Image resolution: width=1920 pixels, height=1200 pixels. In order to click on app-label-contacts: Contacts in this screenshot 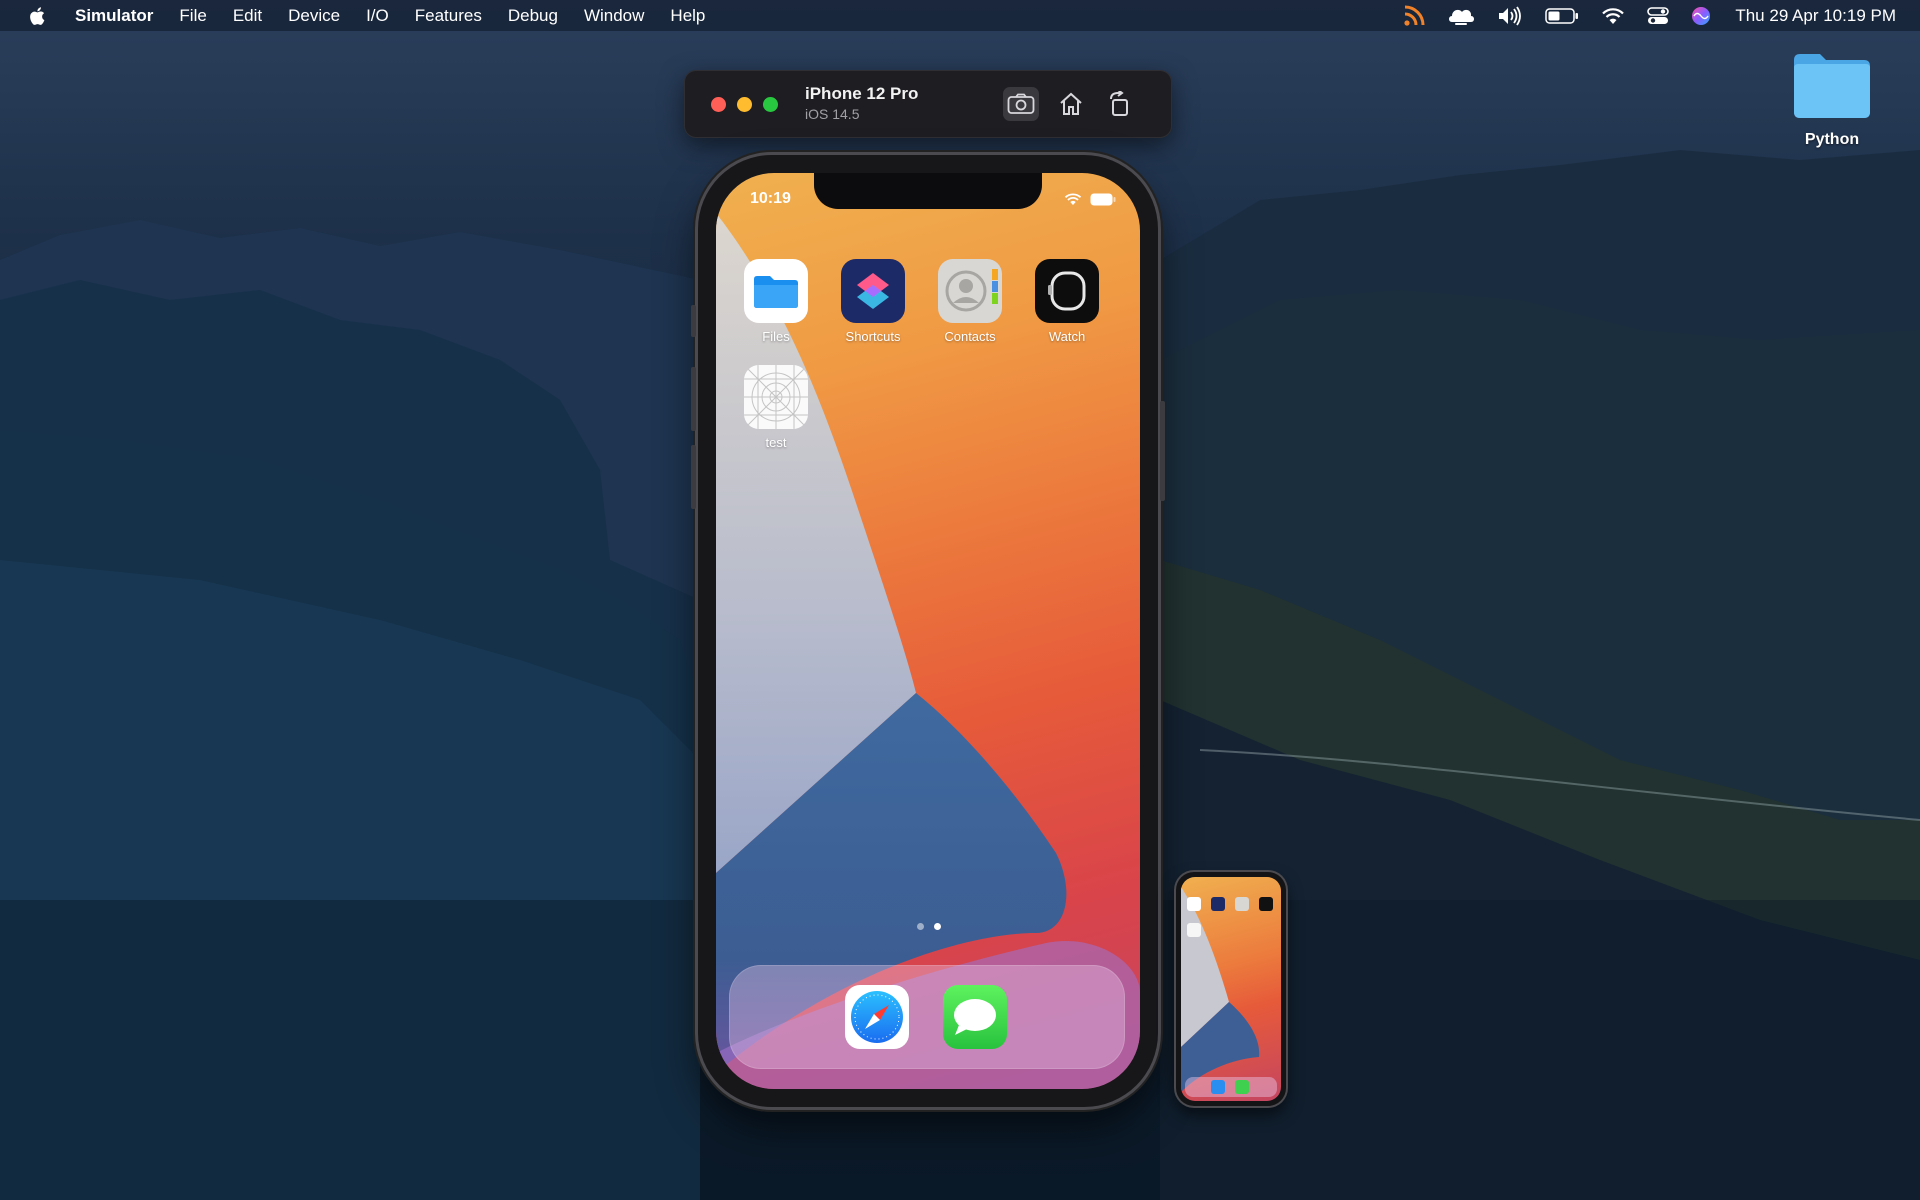, I will do `click(970, 336)`.